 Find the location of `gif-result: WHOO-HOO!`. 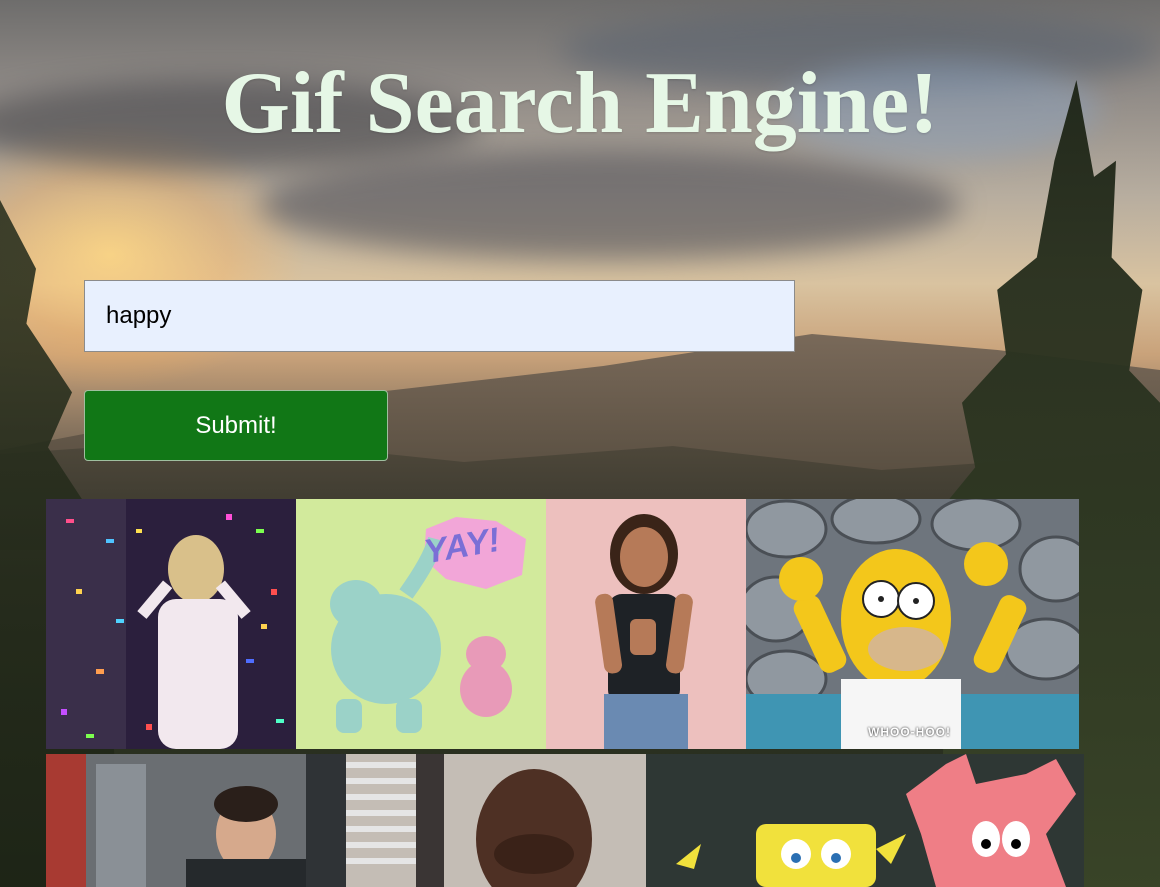

gif-result: WHOO-HOO! is located at coordinates (912, 624).